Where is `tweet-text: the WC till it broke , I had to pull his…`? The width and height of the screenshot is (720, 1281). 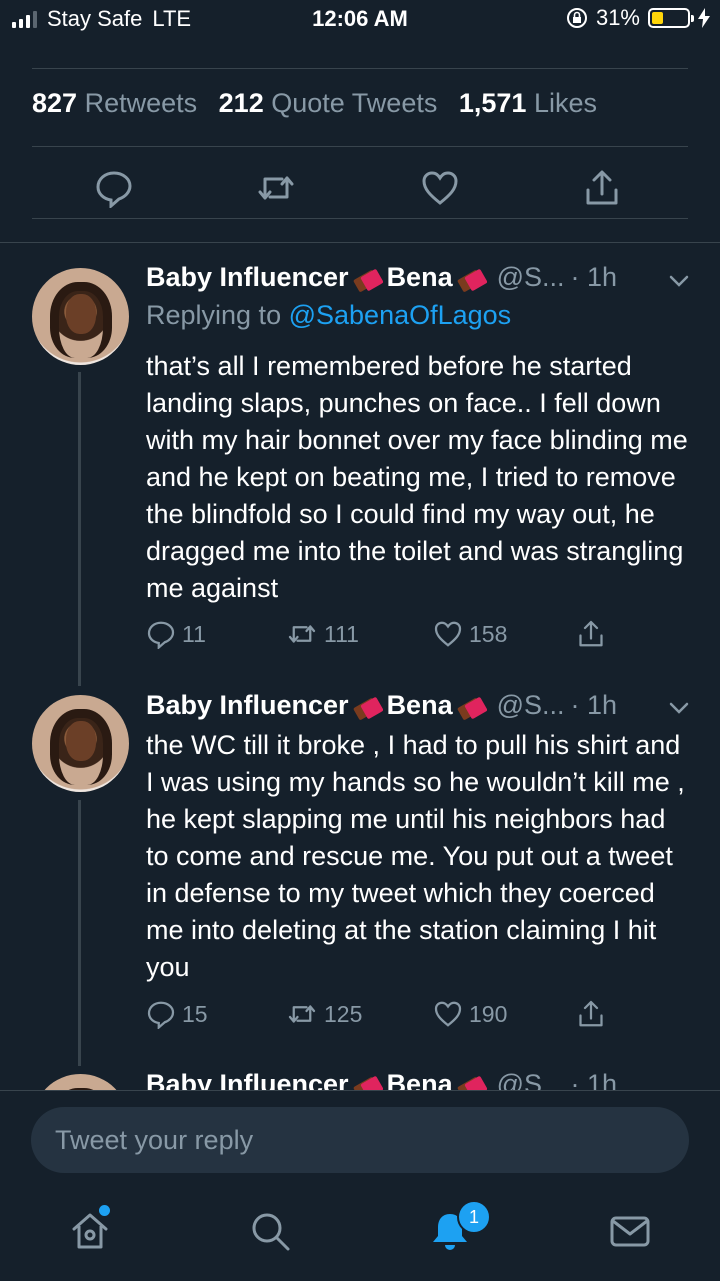
tweet-text: the WC till it broke , I had to pull his… is located at coordinates (415, 856).